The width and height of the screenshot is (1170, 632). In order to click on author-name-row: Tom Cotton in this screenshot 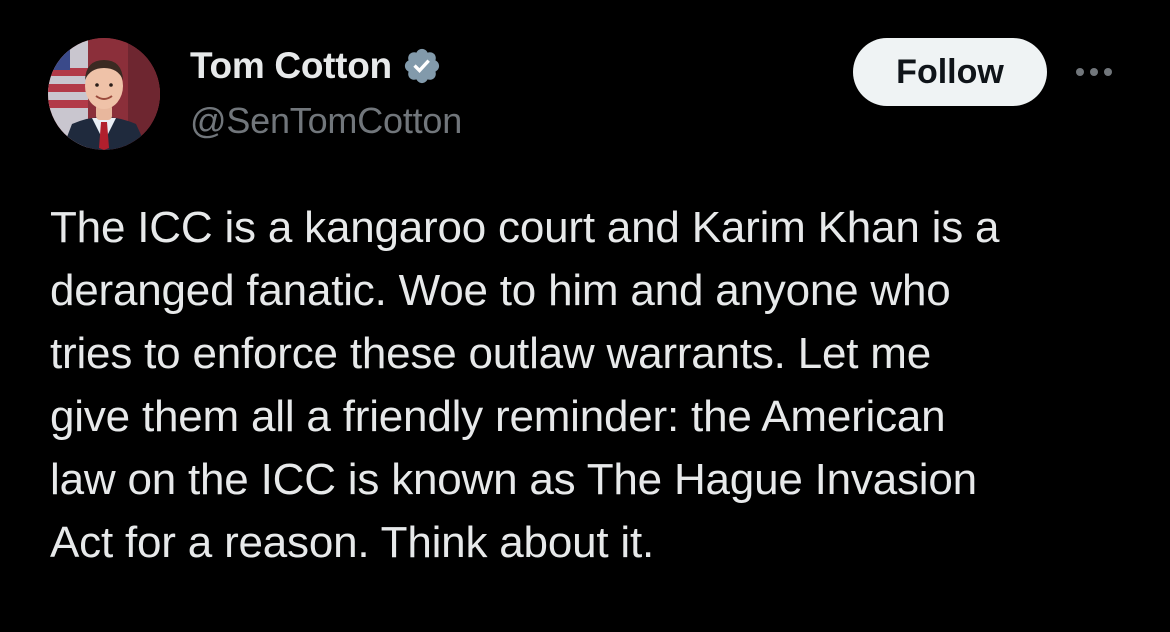, I will do `click(316, 66)`.